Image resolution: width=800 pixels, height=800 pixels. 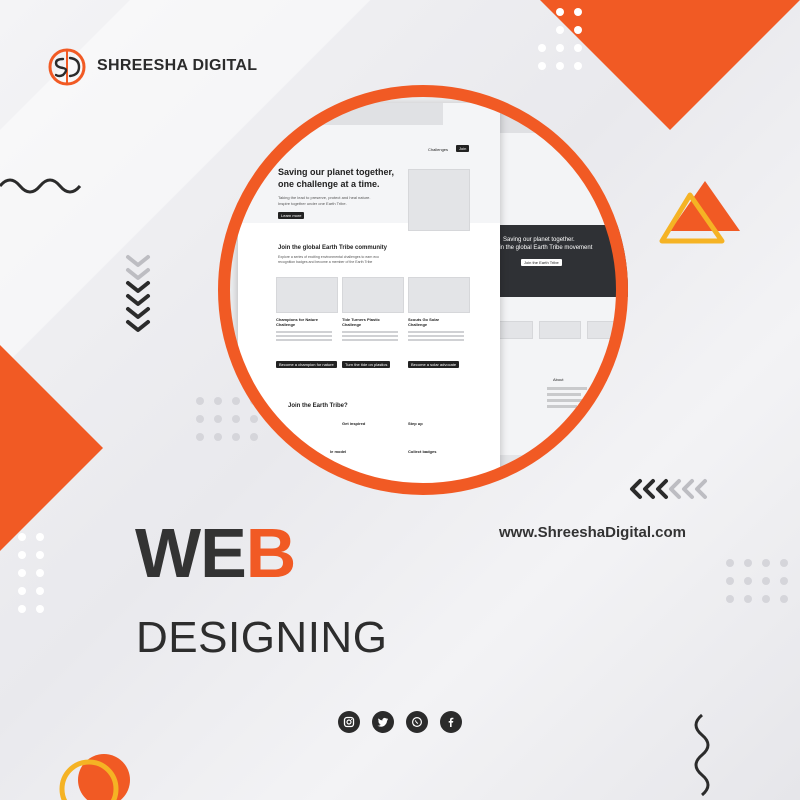 What do you see at coordinates (177, 65) in the screenshot?
I see `brand-name: SHREESHA DIGITAL` at bounding box center [177, 65].